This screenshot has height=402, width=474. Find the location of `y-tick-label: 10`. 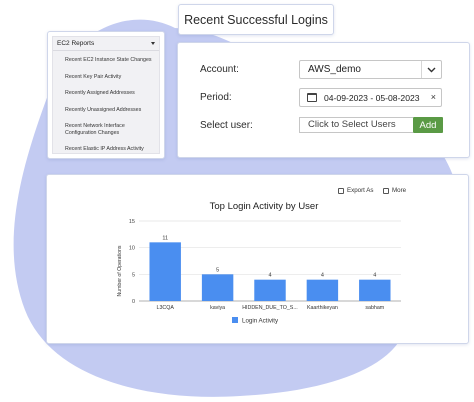

y-tick-label: 10 is located at coordinates (132, 249).